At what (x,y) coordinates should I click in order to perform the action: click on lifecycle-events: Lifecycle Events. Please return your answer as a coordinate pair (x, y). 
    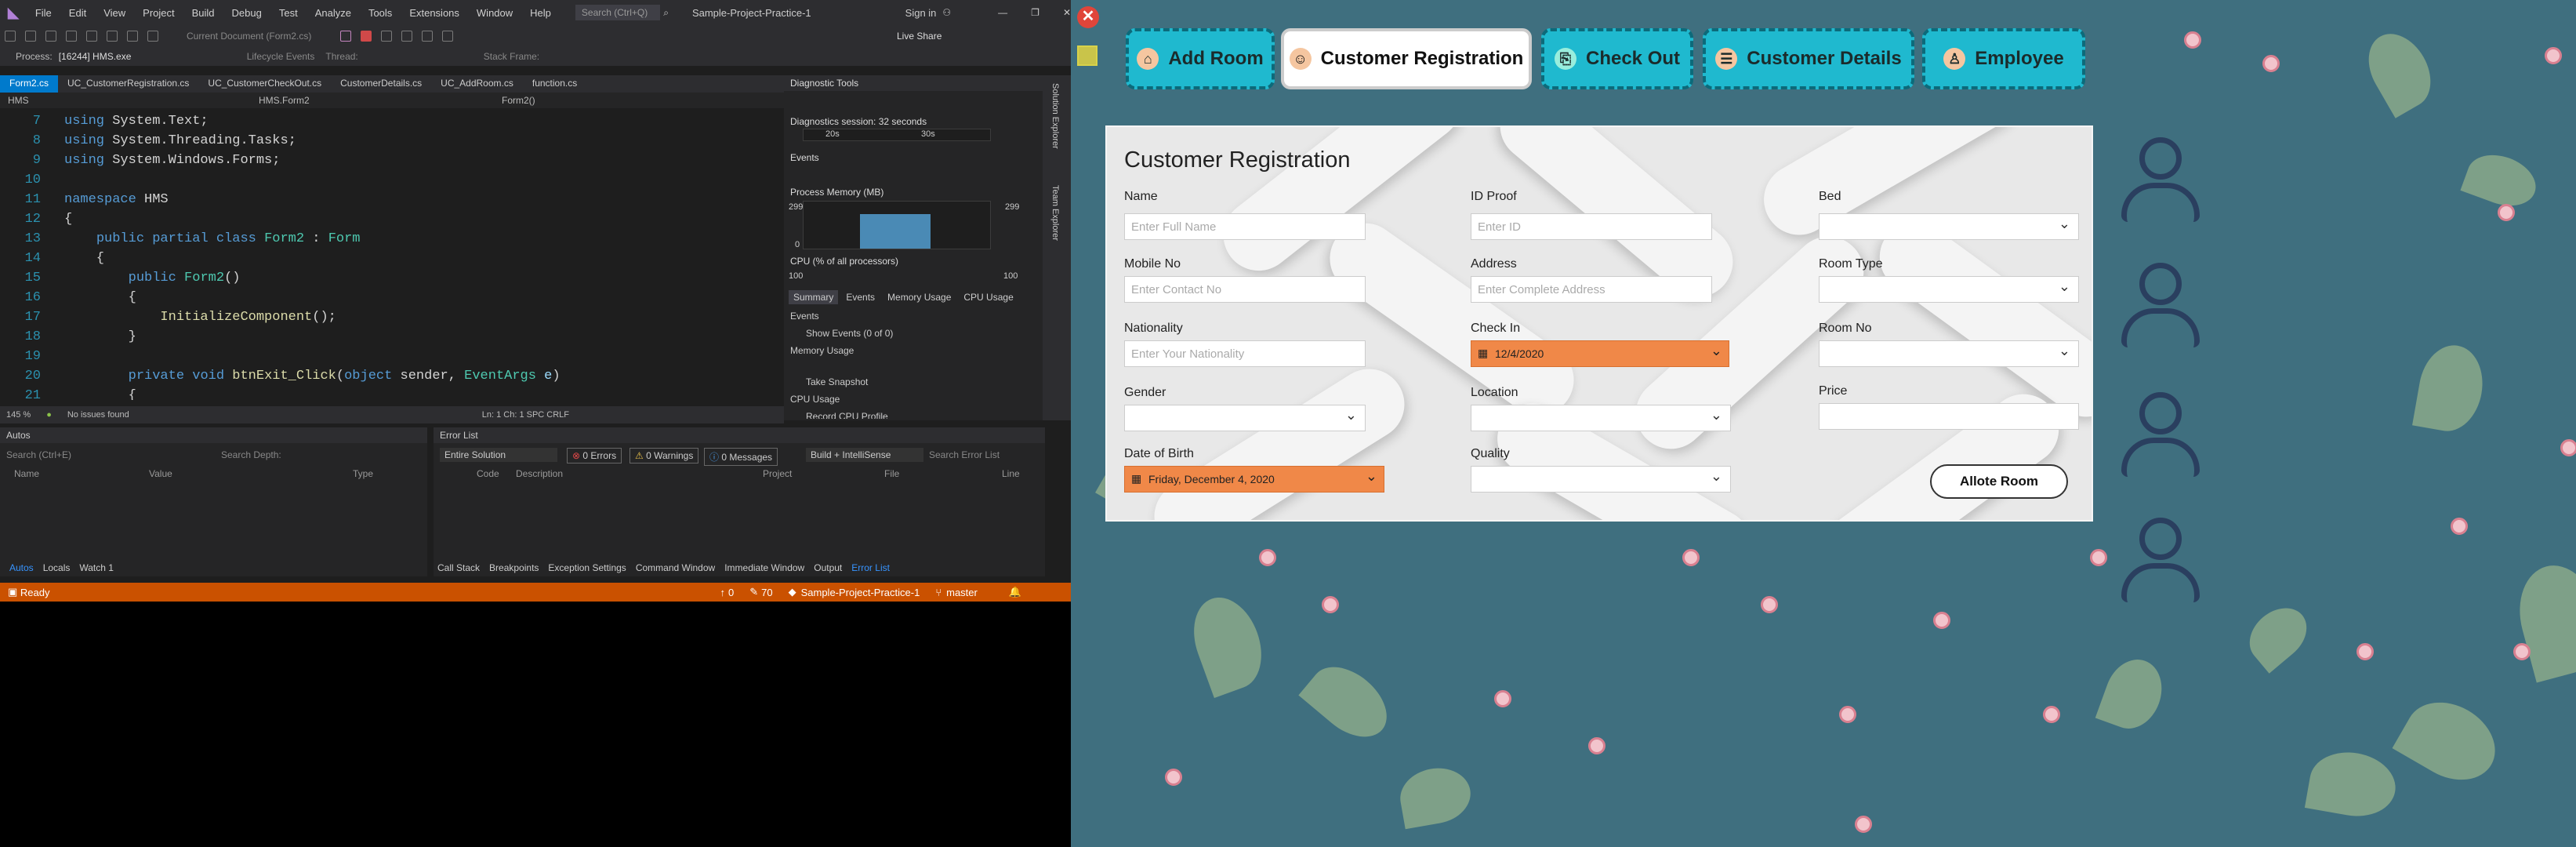
    Looking at the image, I should click on (281, 56).